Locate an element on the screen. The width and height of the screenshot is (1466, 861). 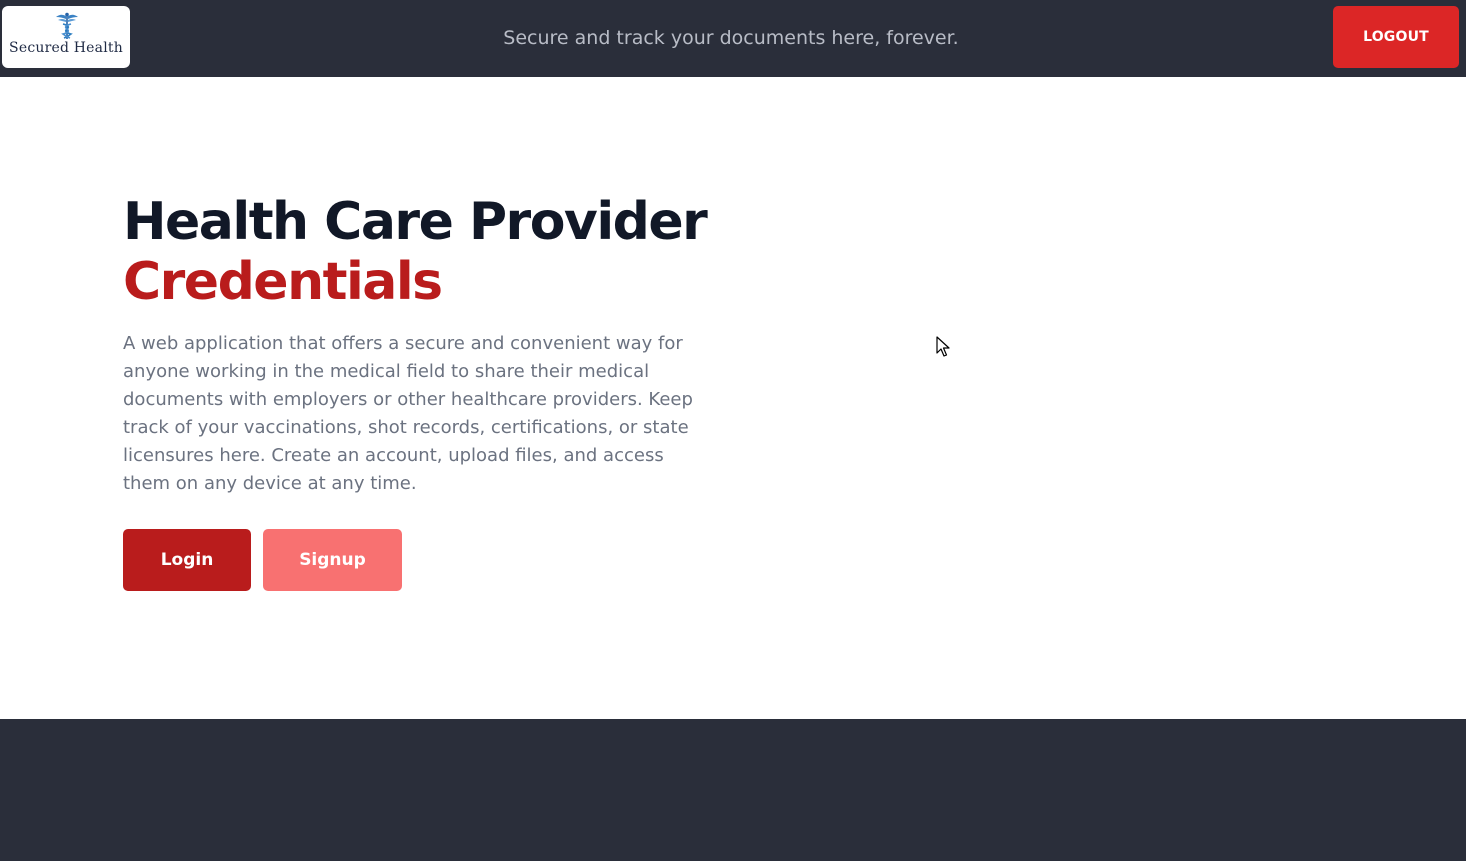
hero-title: Health Care Provider Credentials is located at coordinates (415, 252).